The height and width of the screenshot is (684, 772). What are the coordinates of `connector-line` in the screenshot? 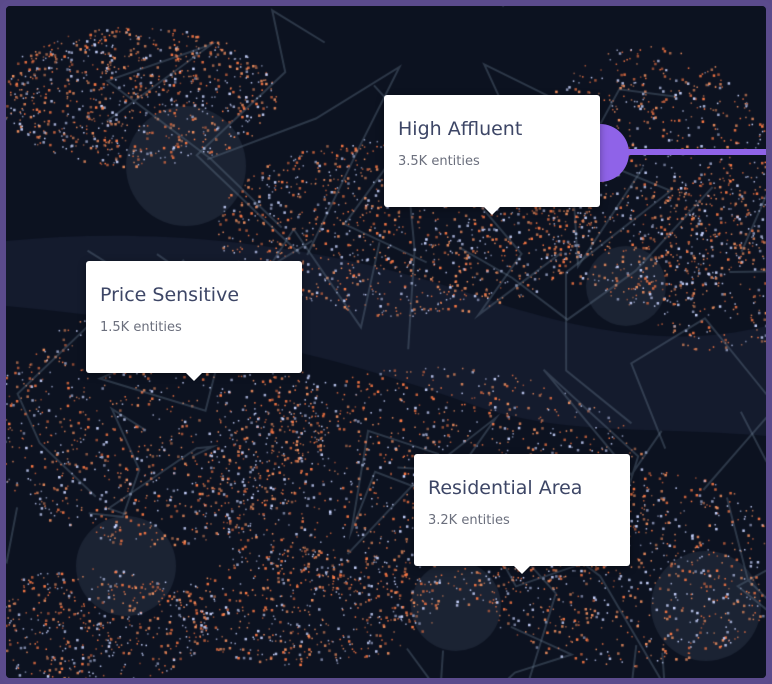 It's located at (693, 152).